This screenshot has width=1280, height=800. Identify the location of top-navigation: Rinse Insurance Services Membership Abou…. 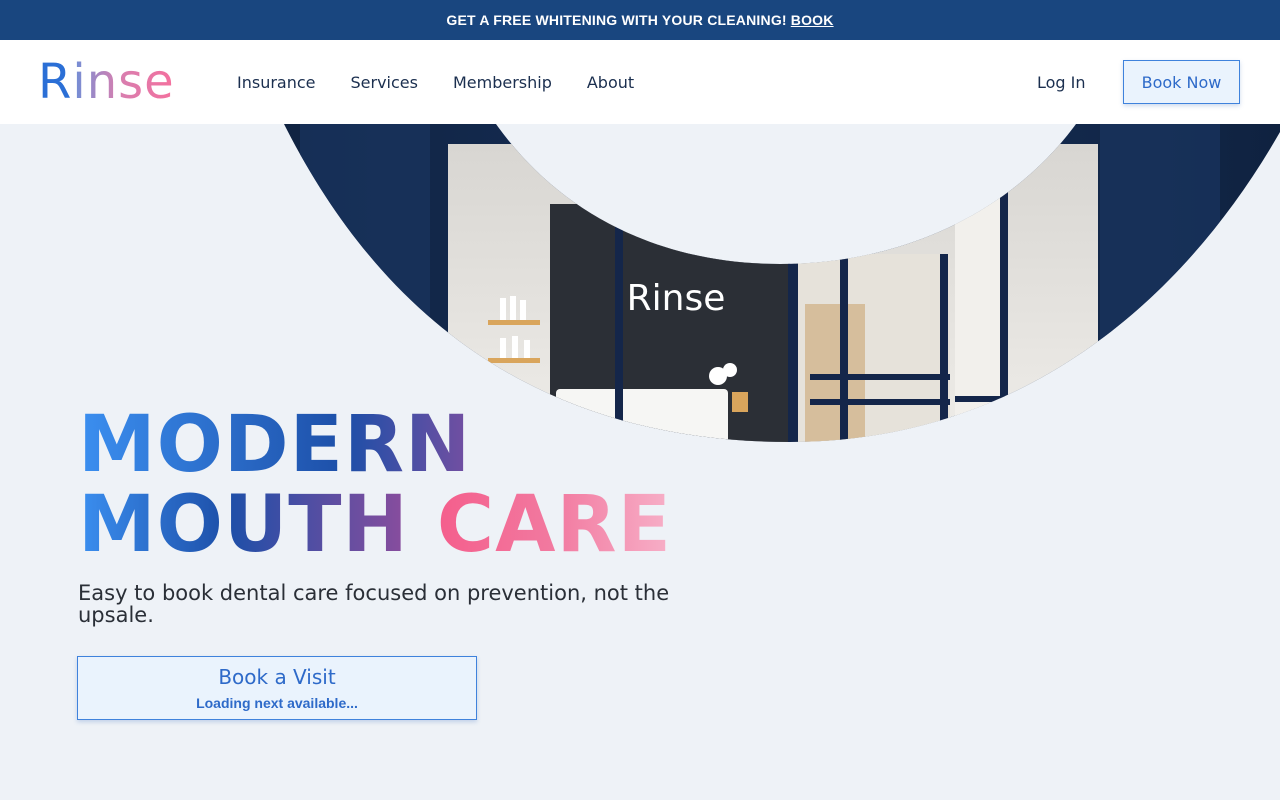
(640, 82).